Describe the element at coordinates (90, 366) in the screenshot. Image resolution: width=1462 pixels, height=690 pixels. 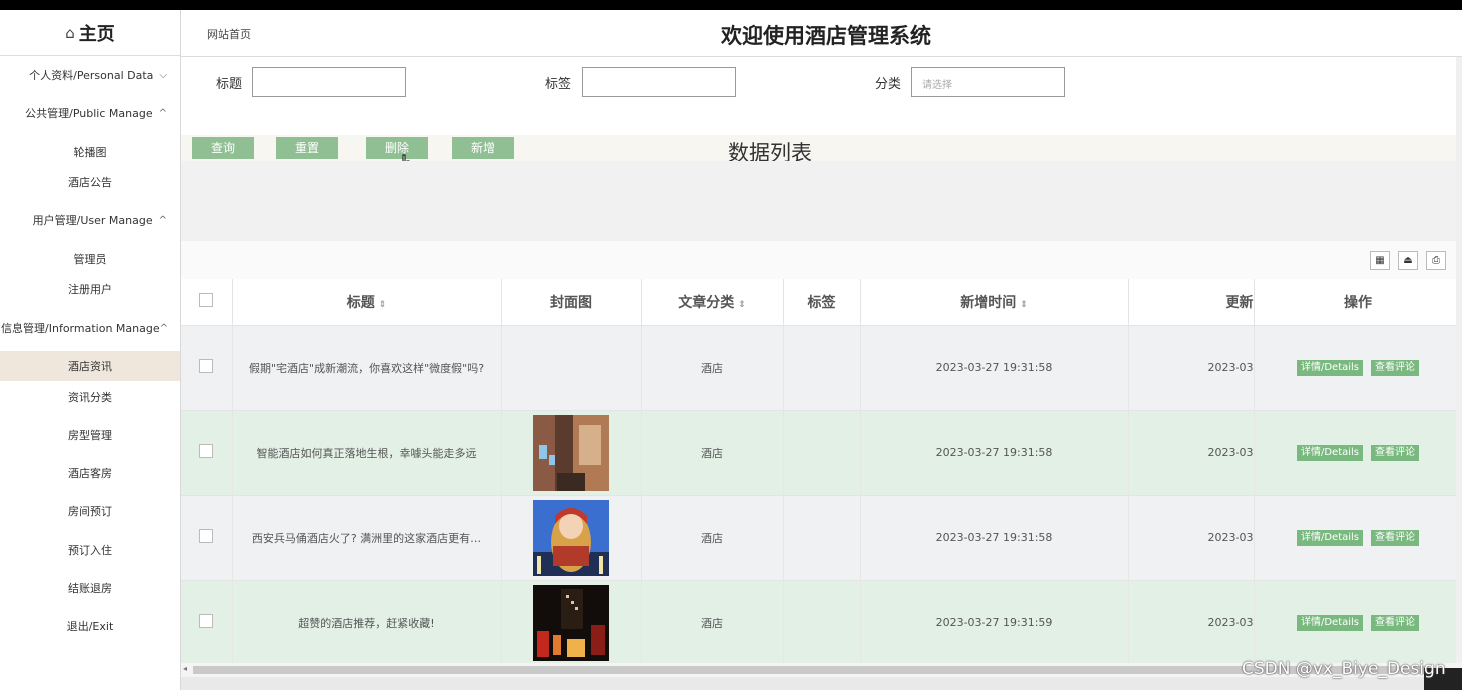
I see `sidebar-item-hotel-news: 酒店资讯` at that location.